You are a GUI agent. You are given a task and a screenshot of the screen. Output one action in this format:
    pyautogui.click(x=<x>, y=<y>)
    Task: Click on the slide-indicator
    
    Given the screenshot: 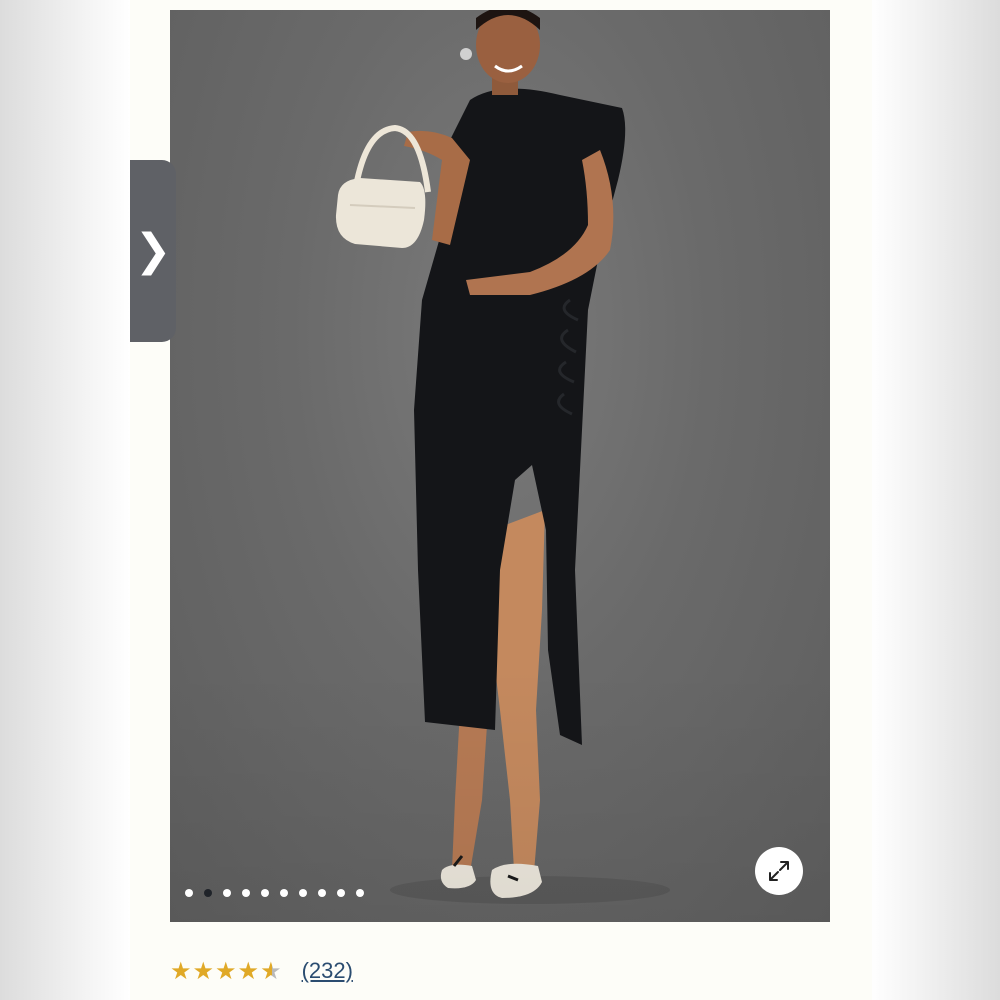 What is the action you would take?
    pyautogui.click(x=274, y=893)
    